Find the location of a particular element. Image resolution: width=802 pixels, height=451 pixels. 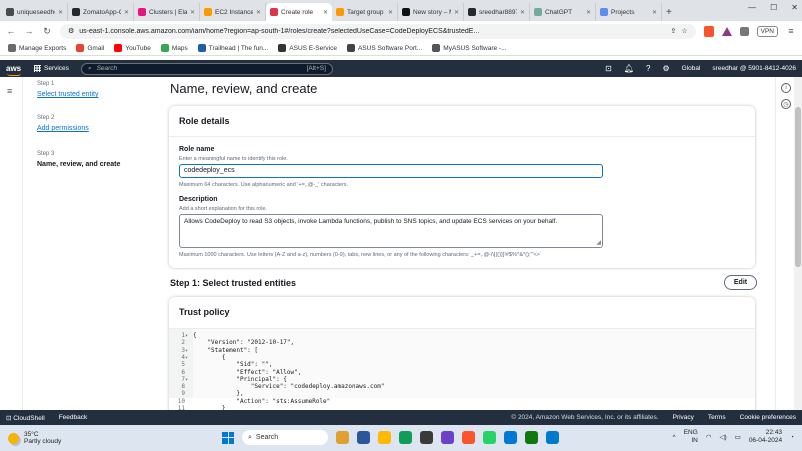

role-name-input: codedeploy_ecs is located at coordinates (391, 171).